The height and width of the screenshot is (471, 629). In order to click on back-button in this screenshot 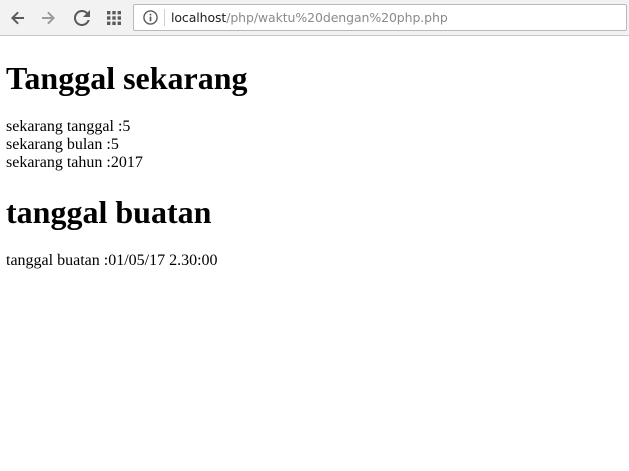, I will do `click(18, 18)`.